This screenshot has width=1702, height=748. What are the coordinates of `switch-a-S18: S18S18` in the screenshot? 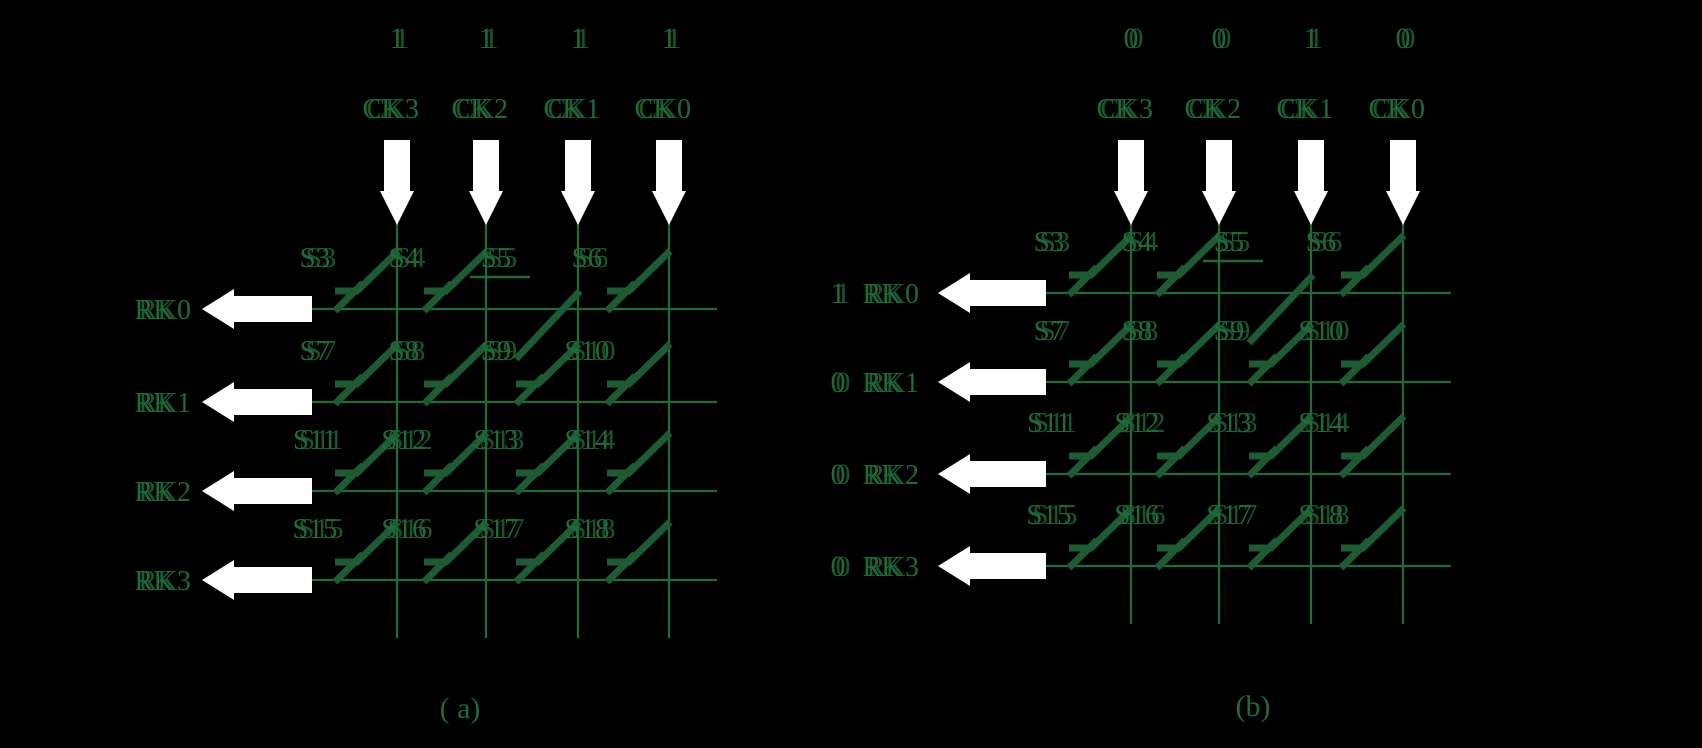 It's located at (618, 549).